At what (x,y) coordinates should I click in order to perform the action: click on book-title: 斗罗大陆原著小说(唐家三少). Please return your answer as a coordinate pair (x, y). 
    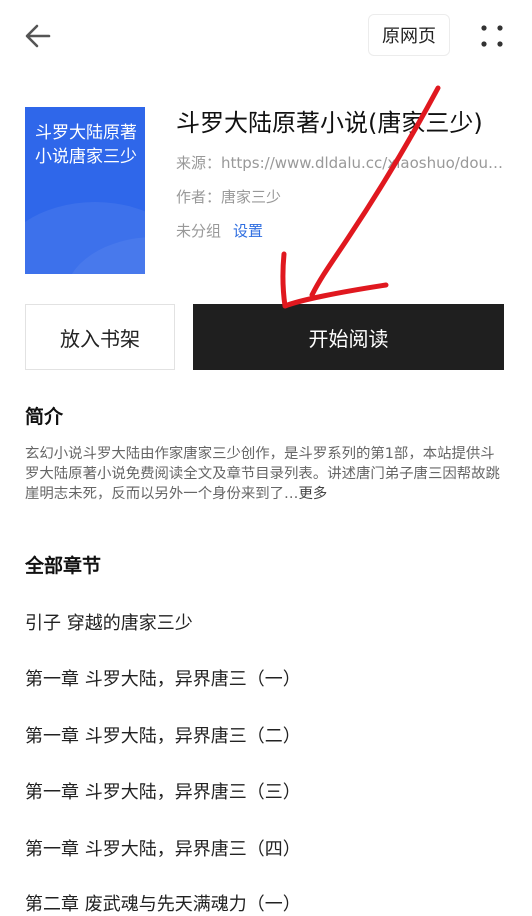
    Looking at the image, I should click on (329, 123).